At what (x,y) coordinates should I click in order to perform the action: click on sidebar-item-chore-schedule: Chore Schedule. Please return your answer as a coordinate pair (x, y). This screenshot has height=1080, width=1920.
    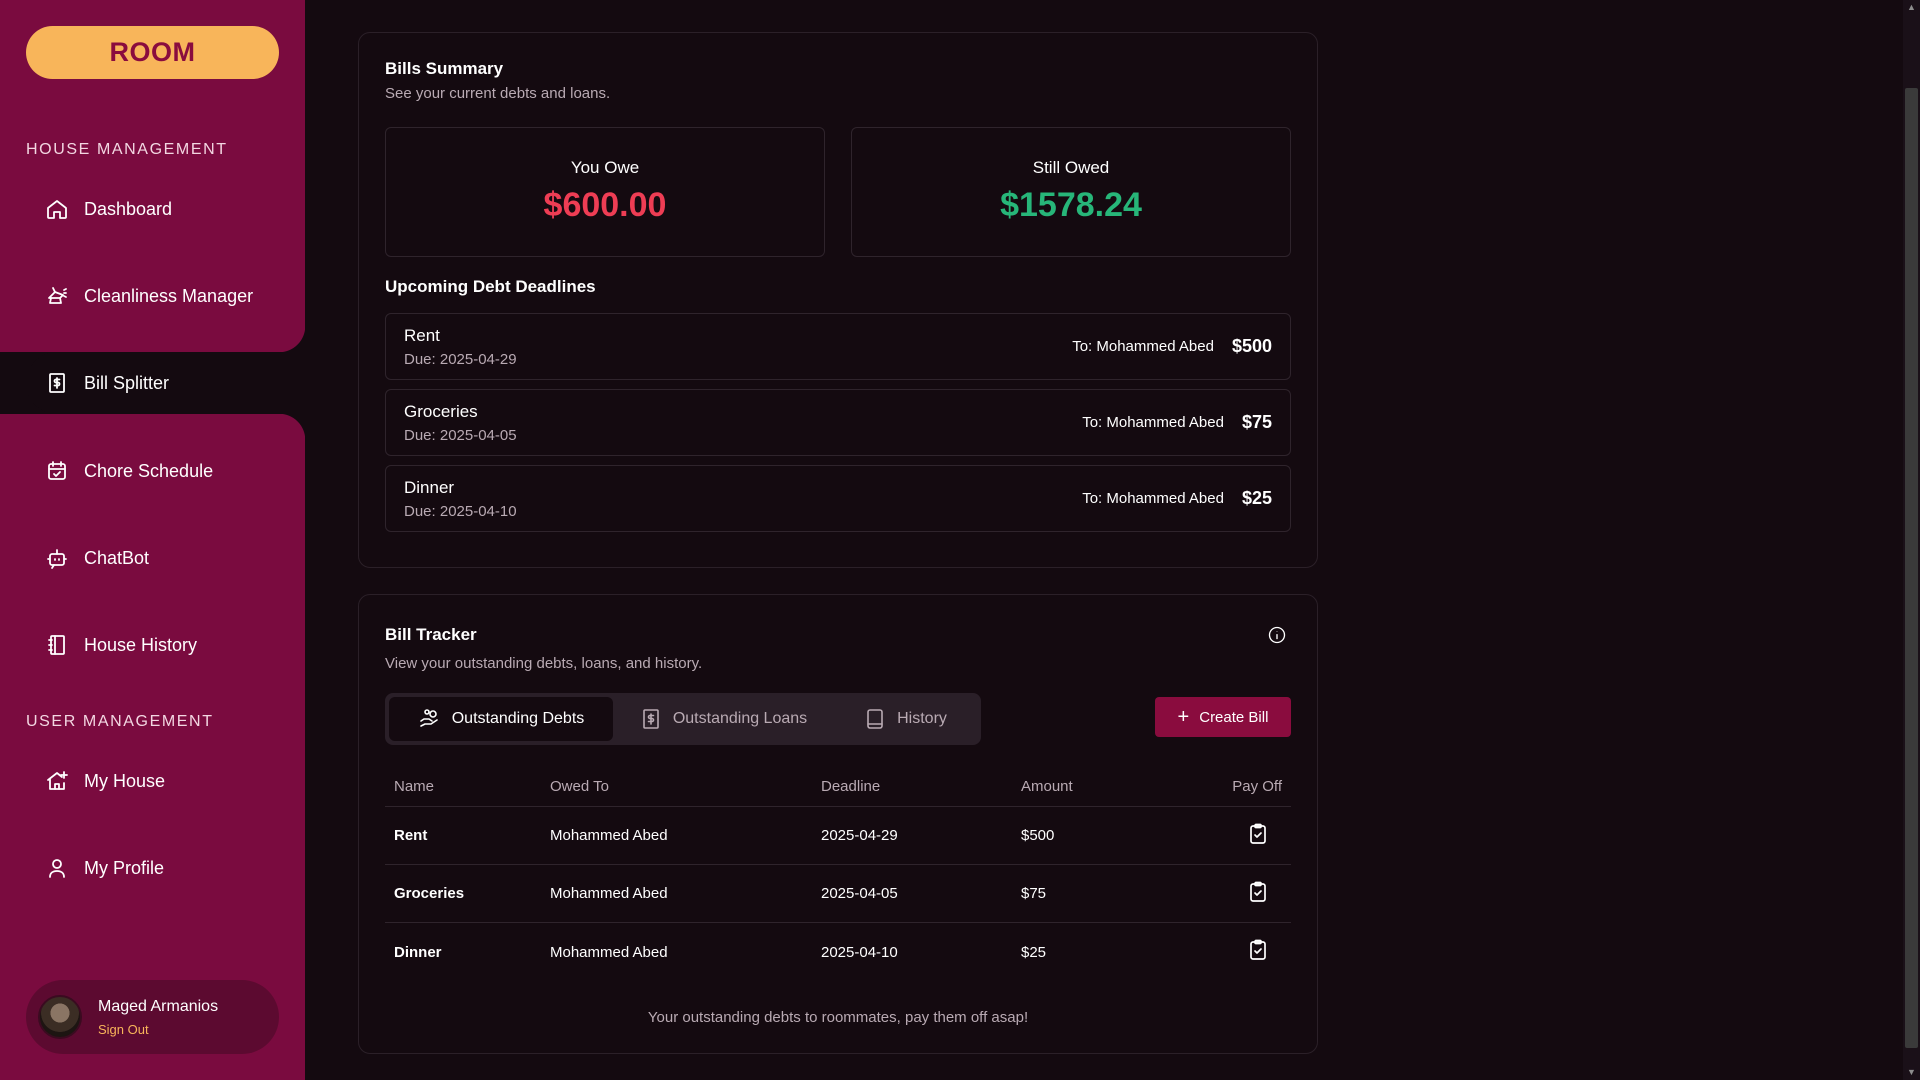
    Looking at the image, I should click on (166, 471).